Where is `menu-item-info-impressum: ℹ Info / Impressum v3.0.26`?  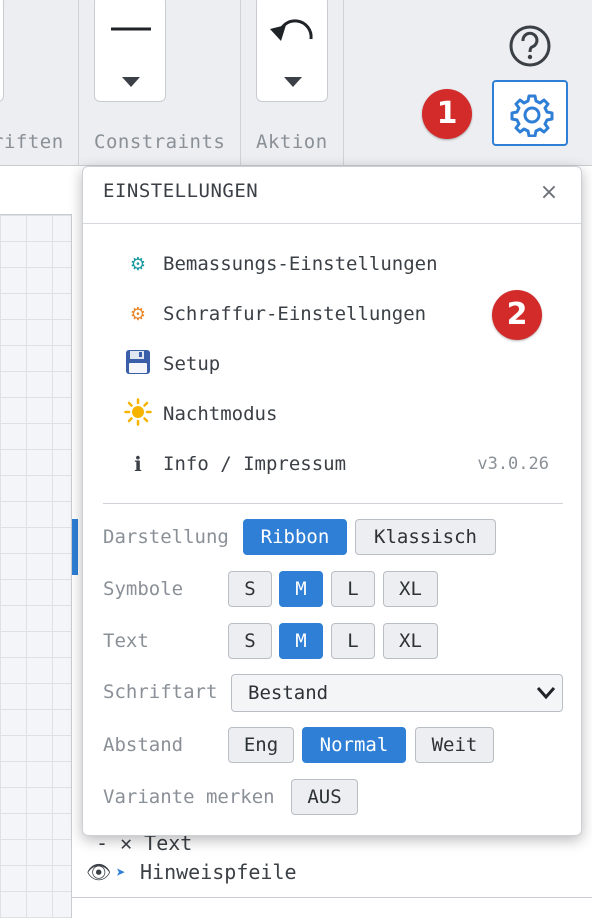
menu-item-info-impressum: ℹ Info / Impressum v3.0.26 is located at coordinates (333, 464).